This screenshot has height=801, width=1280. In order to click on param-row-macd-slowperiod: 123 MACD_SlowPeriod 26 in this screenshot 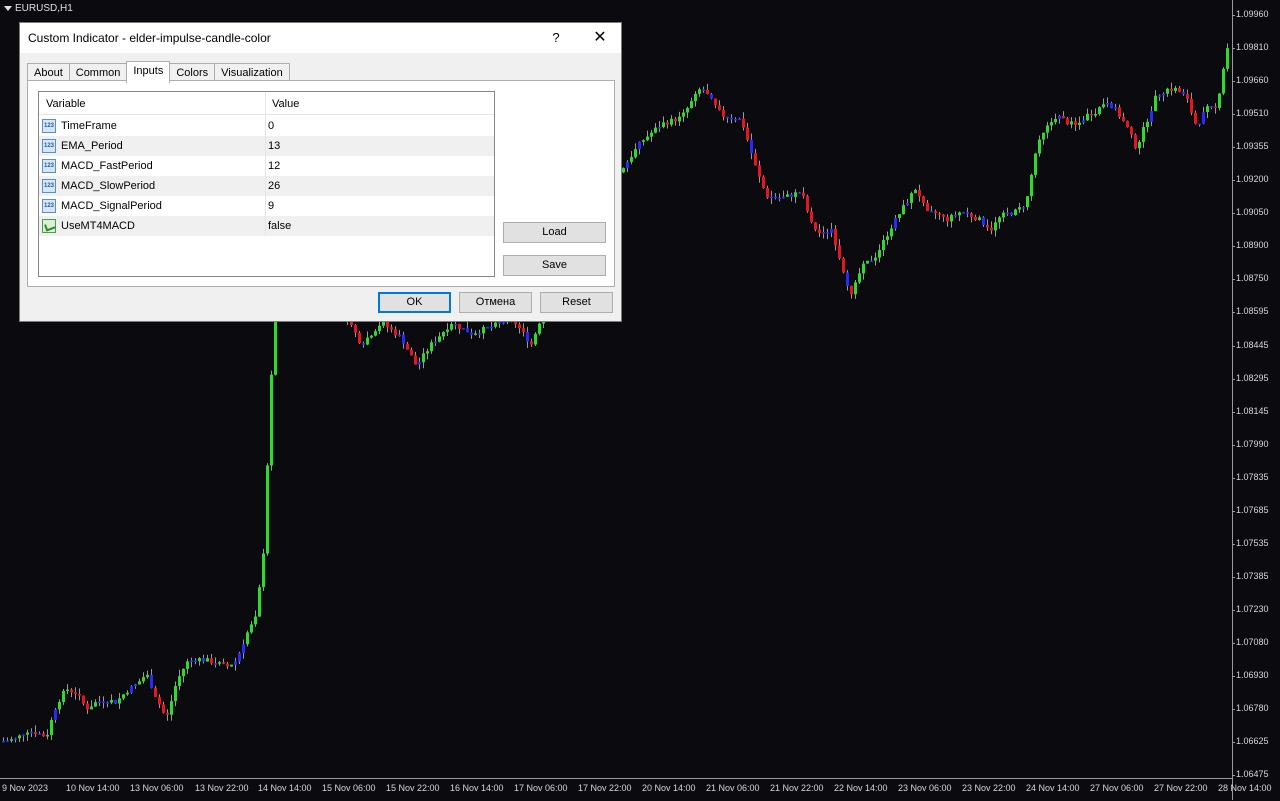, I will do `click(266, 186)`.